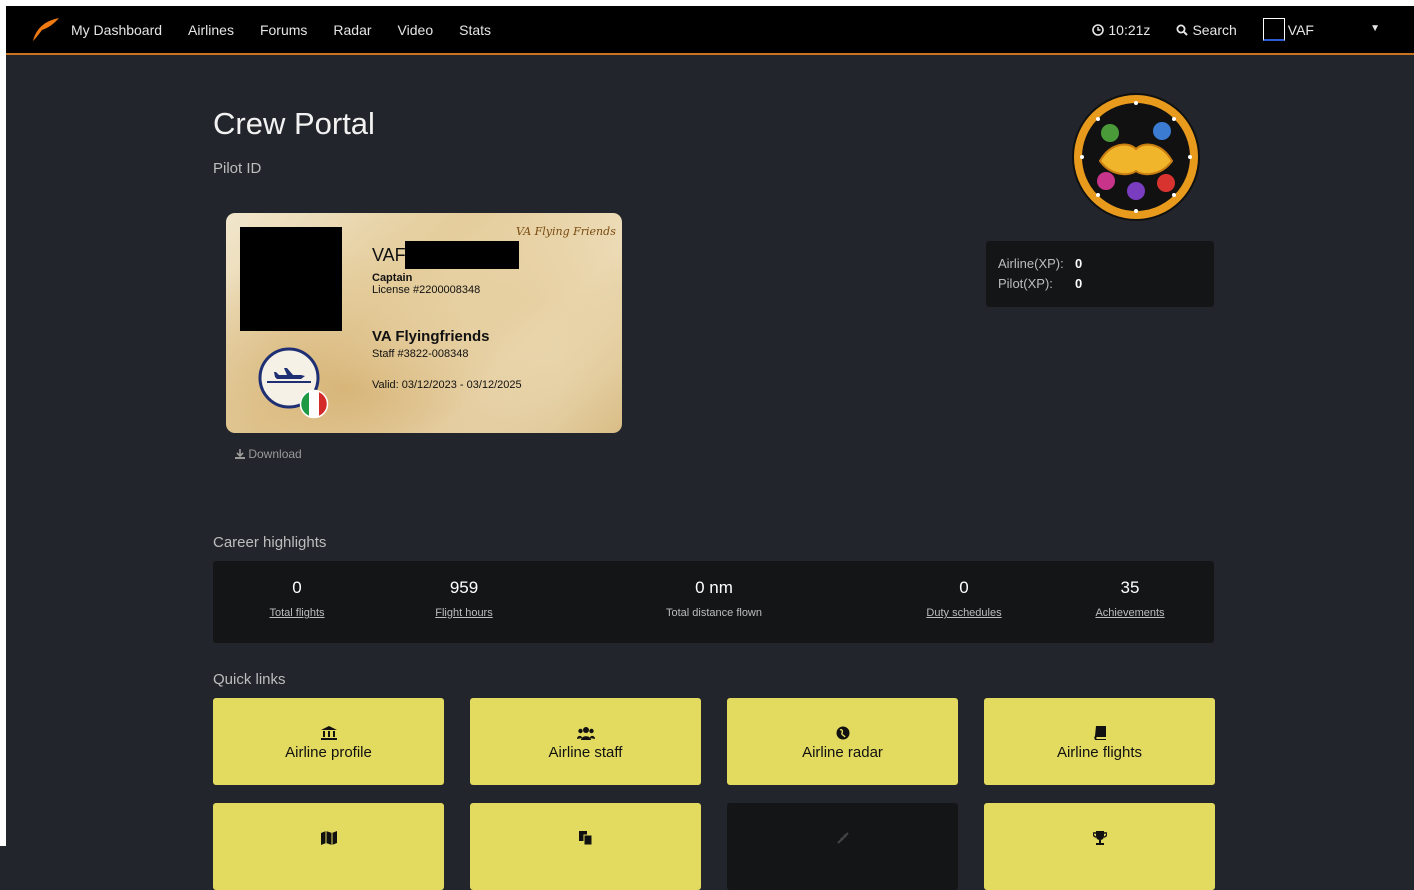  Describe the element at coordinates (314, 404) in the screenshot. I see `italy-flag-icon` at that location.